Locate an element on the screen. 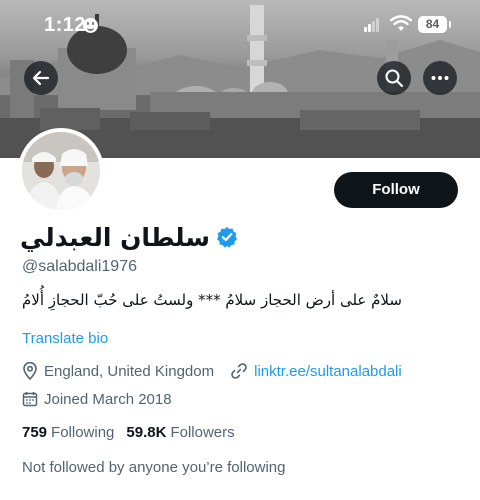 The width and height of the screenshot is (480, 500). follow-button: Follow is located at coordinates (396, 190).